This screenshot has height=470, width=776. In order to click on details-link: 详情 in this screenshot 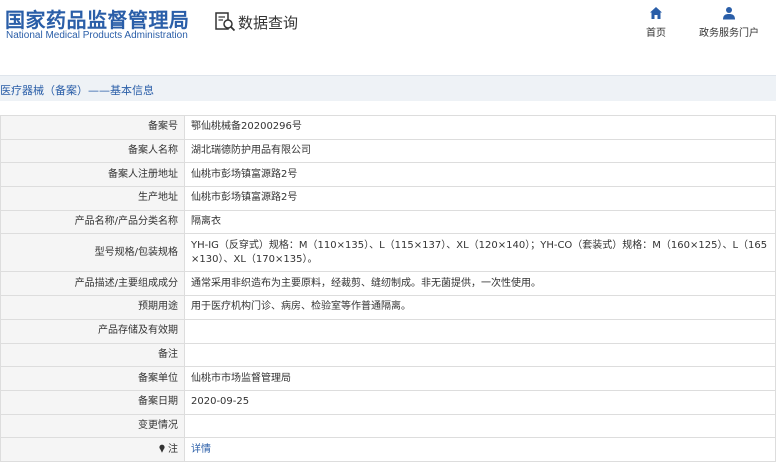, I will do `click(201, 449)`.